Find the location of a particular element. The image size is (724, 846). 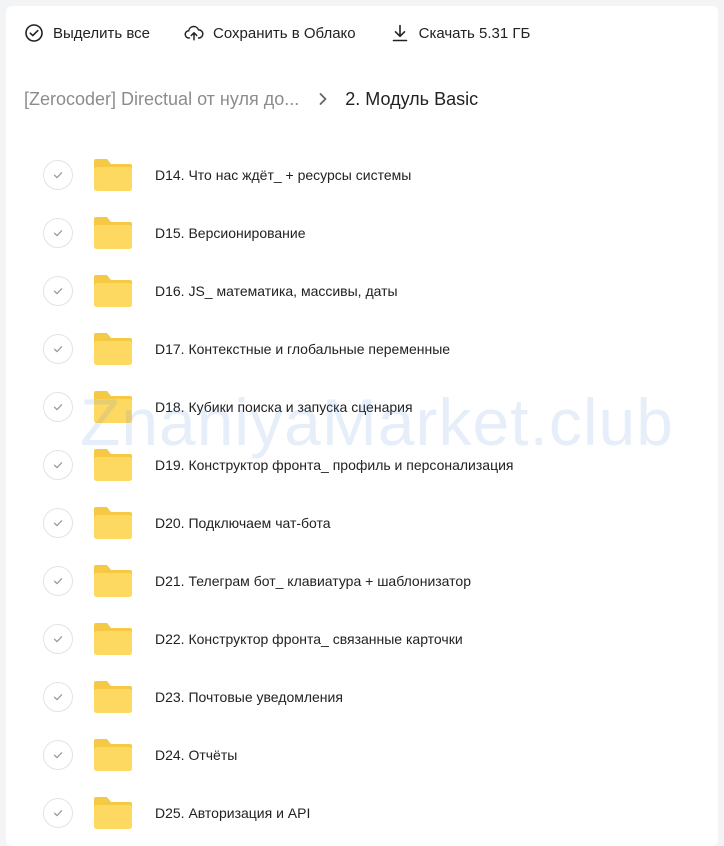

chevron-right-icon is located at coordinates (323, 99).